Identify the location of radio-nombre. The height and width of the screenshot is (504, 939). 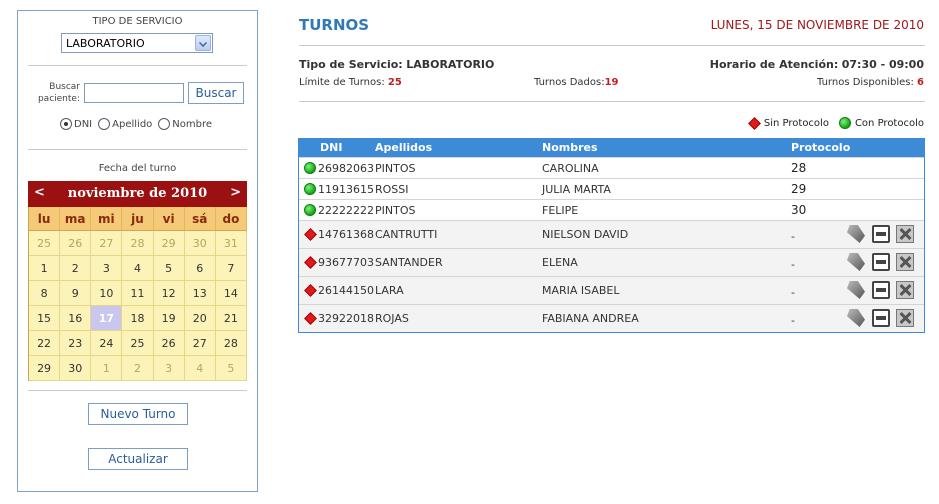
(164, 124).